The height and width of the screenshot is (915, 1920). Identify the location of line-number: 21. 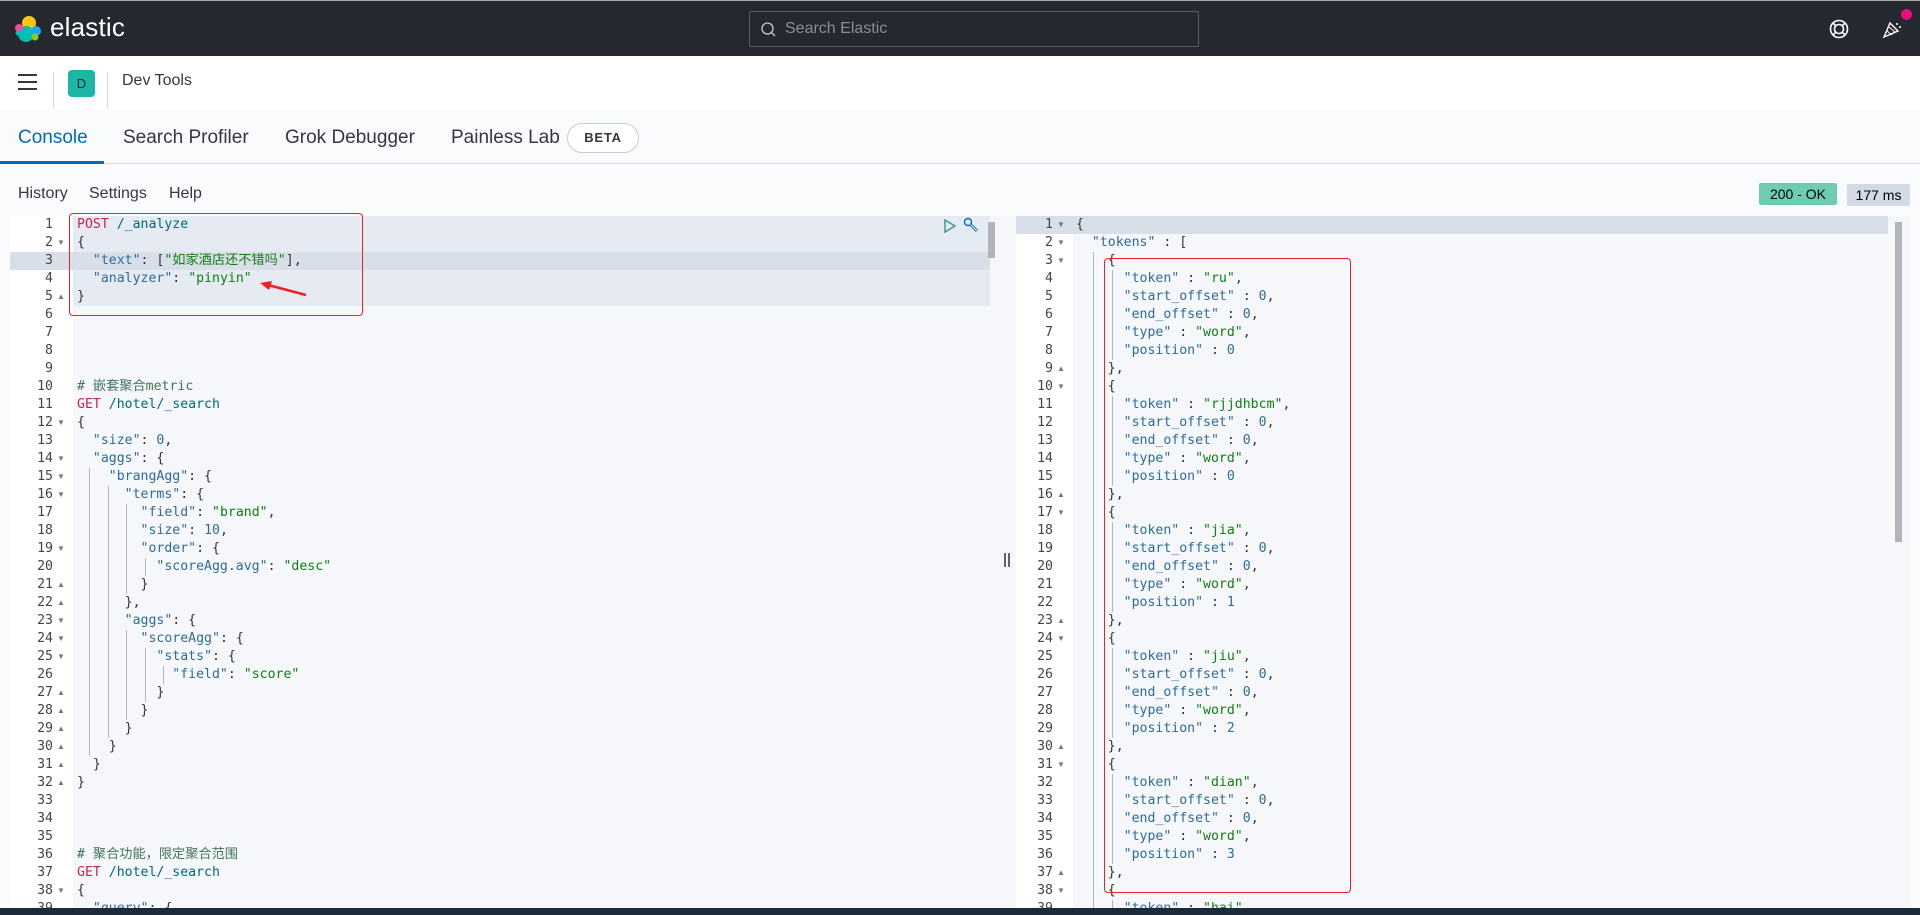
(45, 584).